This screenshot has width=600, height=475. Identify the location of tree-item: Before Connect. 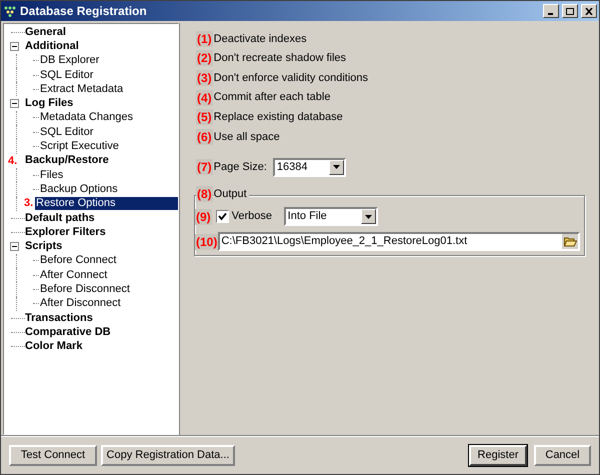
(78, 261).